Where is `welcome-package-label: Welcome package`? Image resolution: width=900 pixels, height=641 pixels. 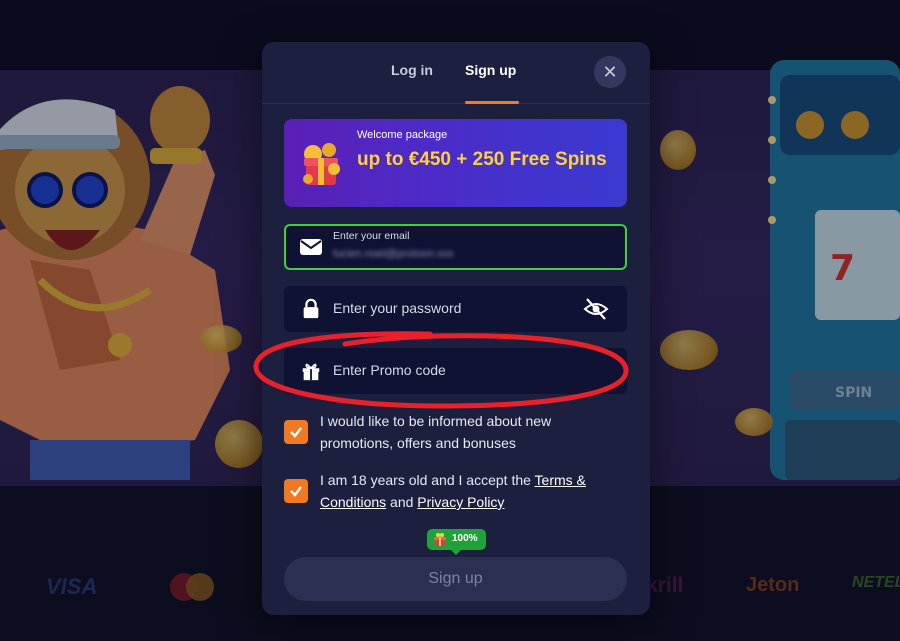
welcome-package-label: Welcome package is located at coordinates (402, 135).